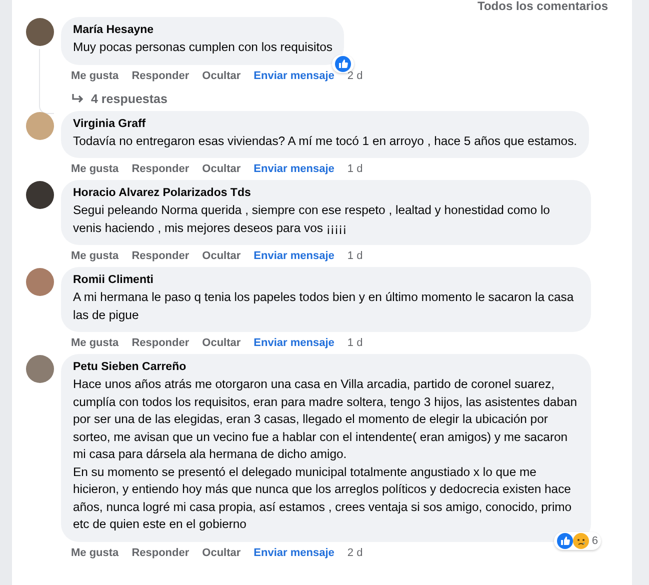 This screenshot has height=585, width=649. I want to click on comment-author: Horacio Alvarez Polarizados Tds, so click(326, 193).